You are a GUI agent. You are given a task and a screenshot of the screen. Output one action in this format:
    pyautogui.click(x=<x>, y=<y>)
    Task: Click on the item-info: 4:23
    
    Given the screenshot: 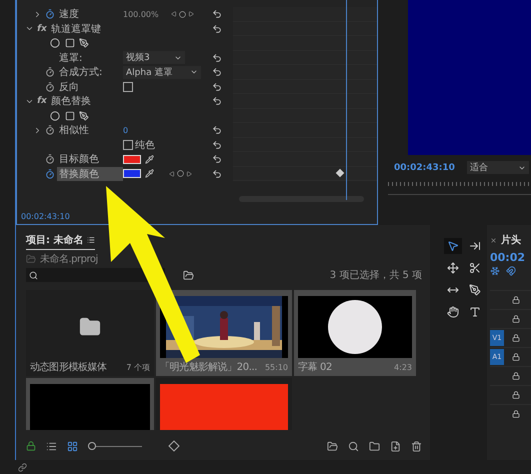 What is the action you would take?
    pyautogui.click(x=403, y=367)
    